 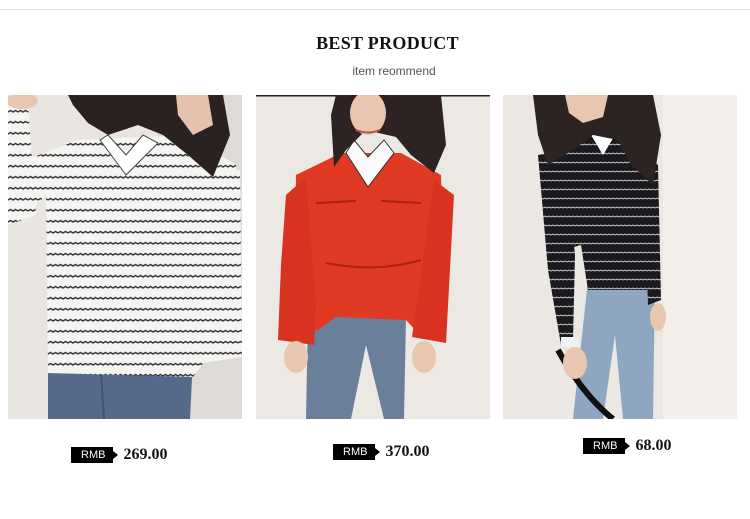 What do you see at coordinates (653, 445) in the screenshot?
I see `price-value: 68.00` at bounding box center [653, 445].